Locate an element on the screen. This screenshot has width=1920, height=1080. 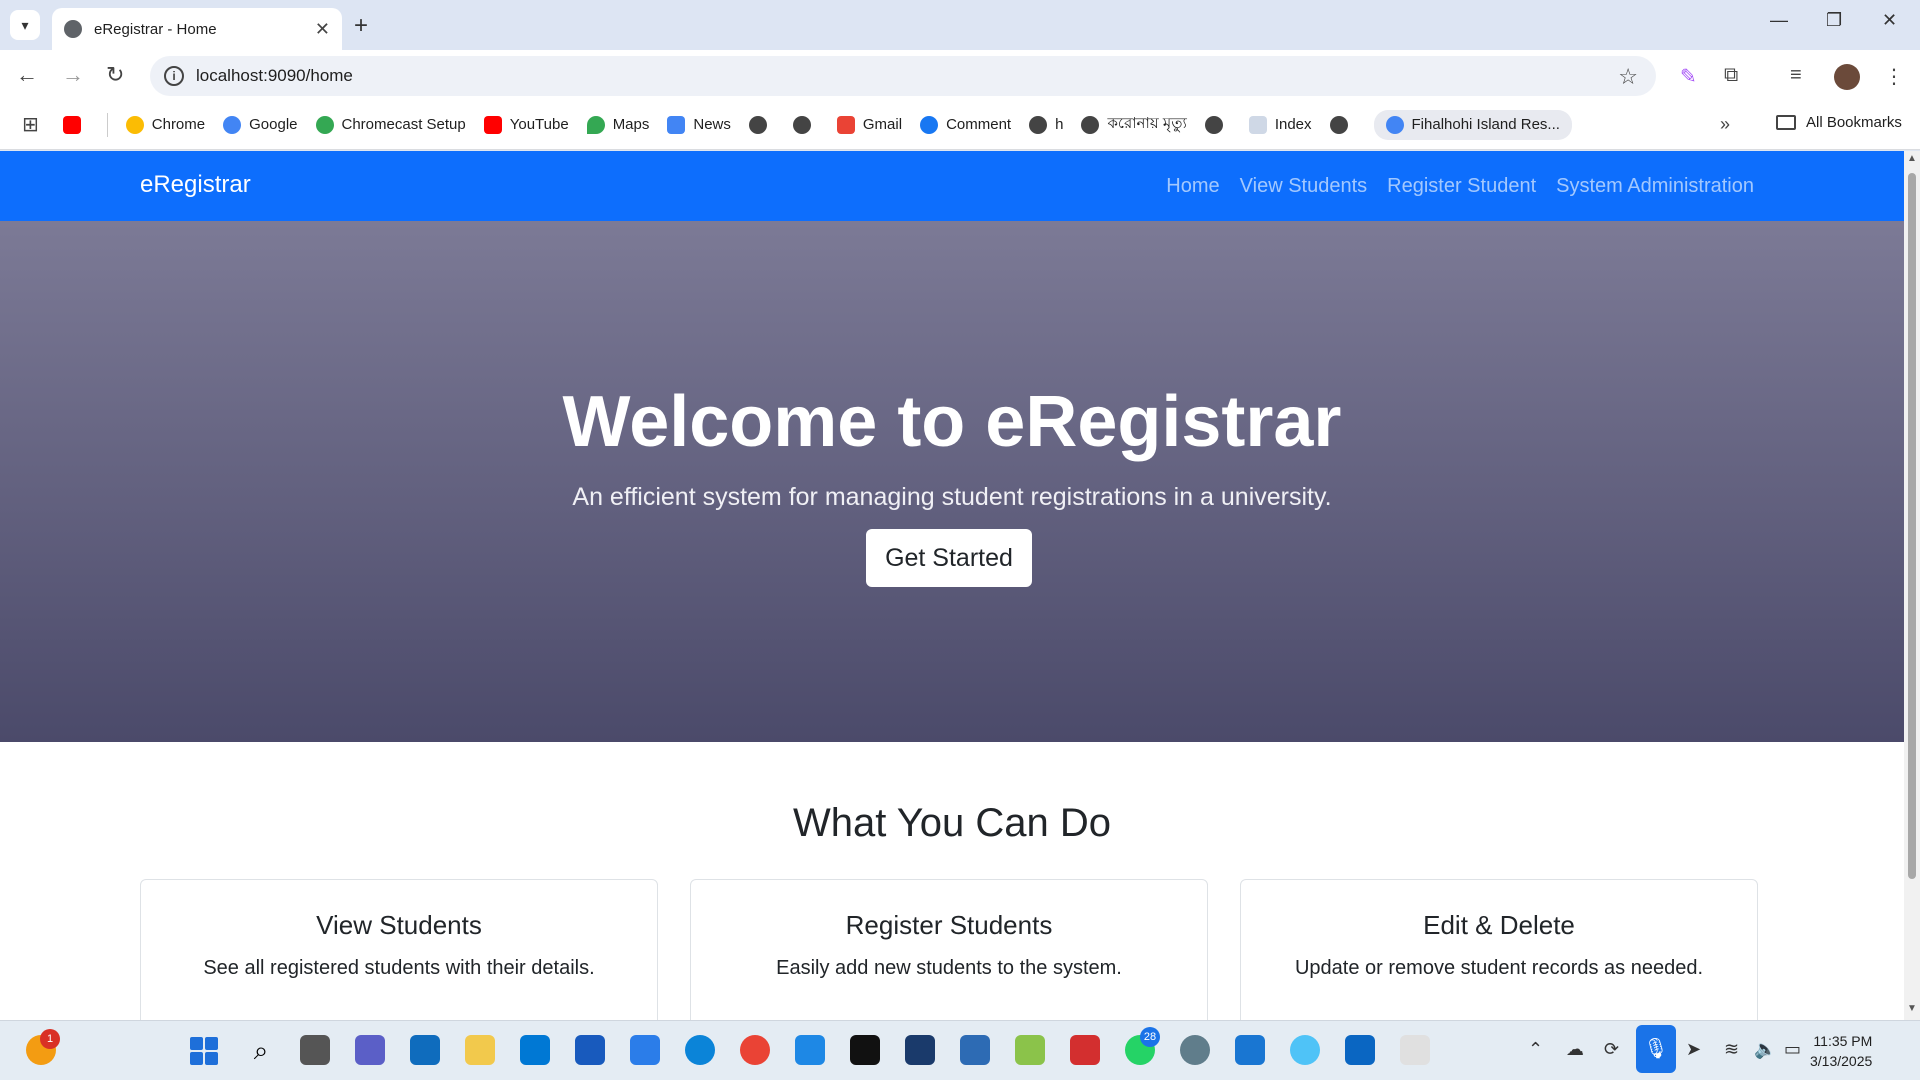
system-clock: 11:35 PM 3/13/2025 is located at coordinates (1841, 1051).